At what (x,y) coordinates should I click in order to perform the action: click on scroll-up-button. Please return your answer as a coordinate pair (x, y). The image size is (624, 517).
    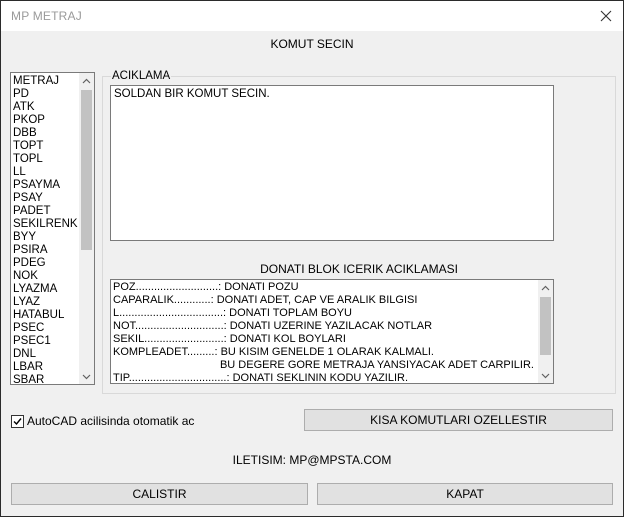
    Looking at the image, I should click on (86, 80).